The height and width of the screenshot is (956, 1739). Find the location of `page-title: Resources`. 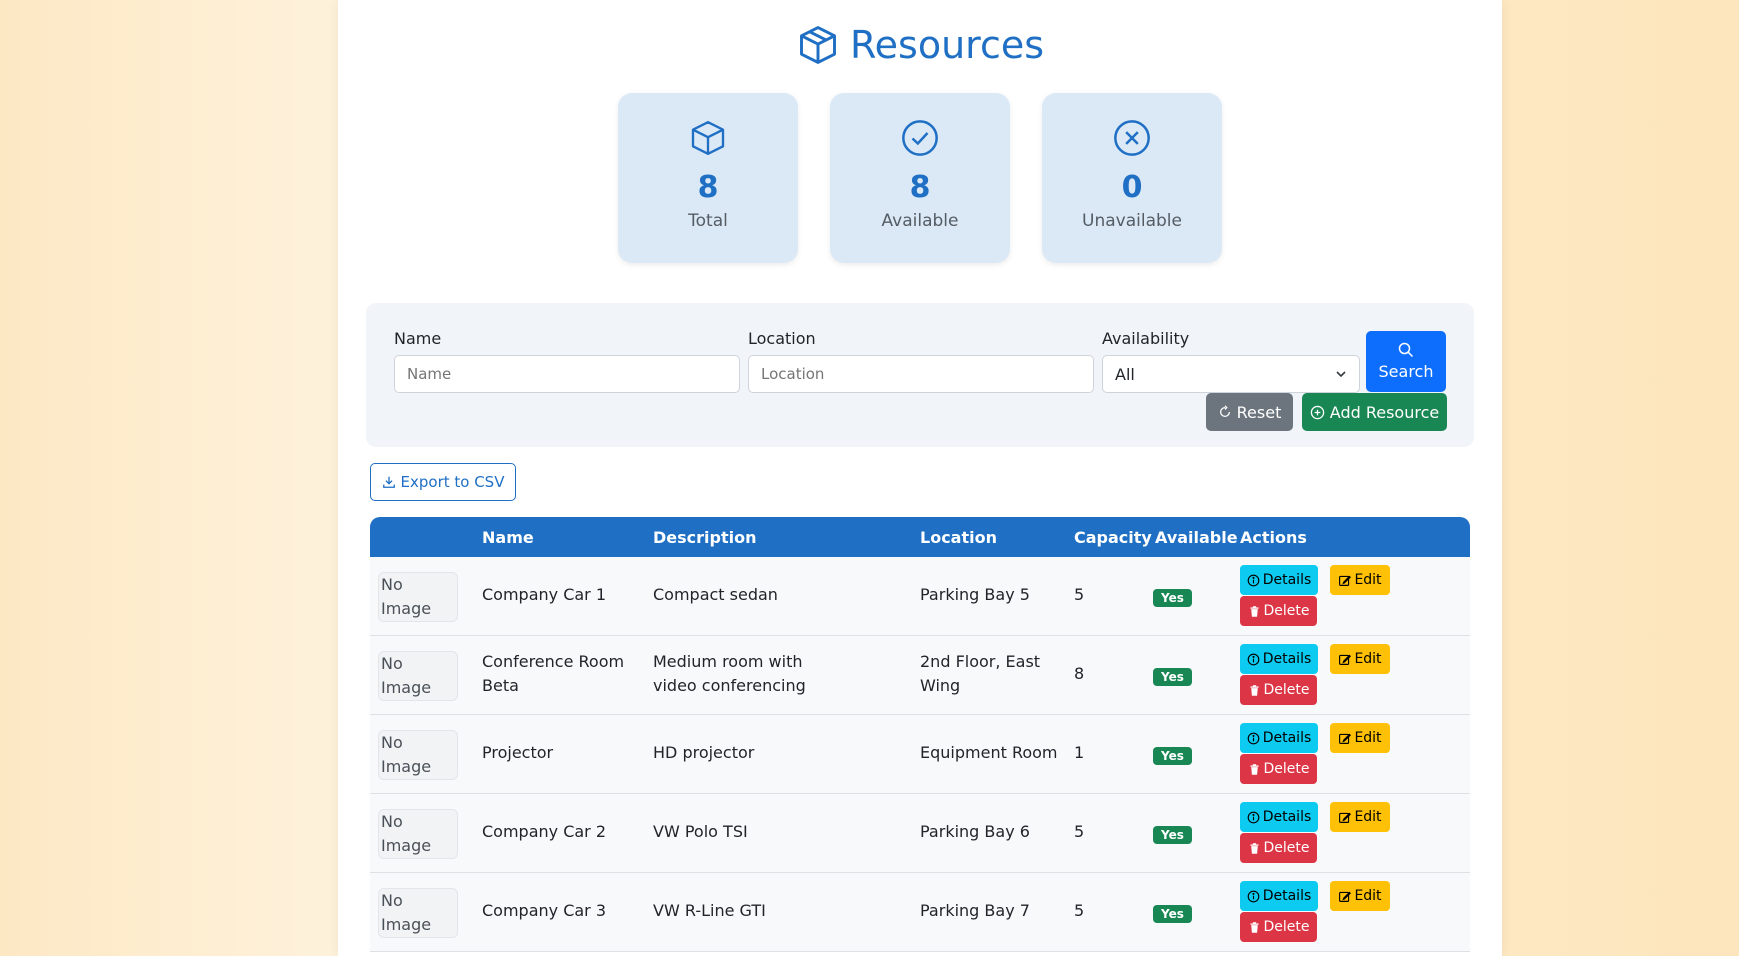

page-title: Resources is located at coordinates (947, 45).